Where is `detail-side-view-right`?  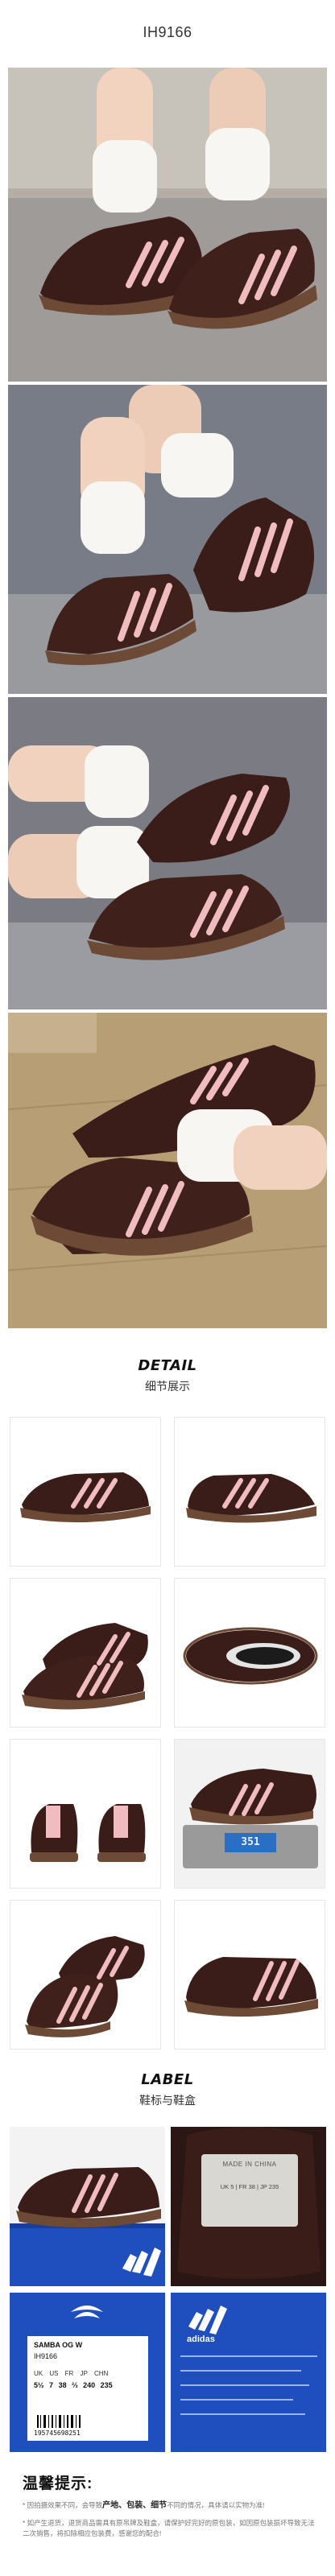 detail-side-view-right is located at coordinates (249, 1492).